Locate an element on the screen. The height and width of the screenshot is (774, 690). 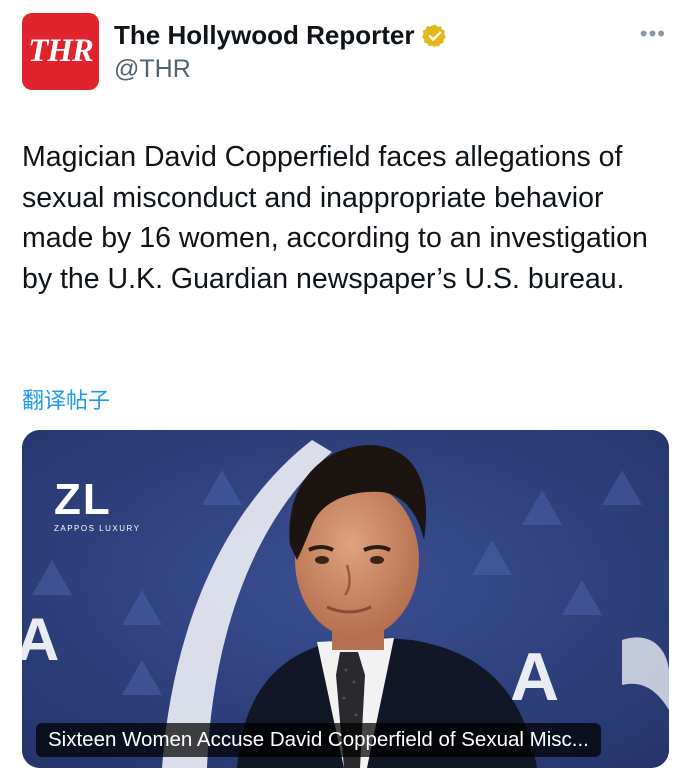
display-name: The Hollywood Reporter is located at coordinates (264, 35).